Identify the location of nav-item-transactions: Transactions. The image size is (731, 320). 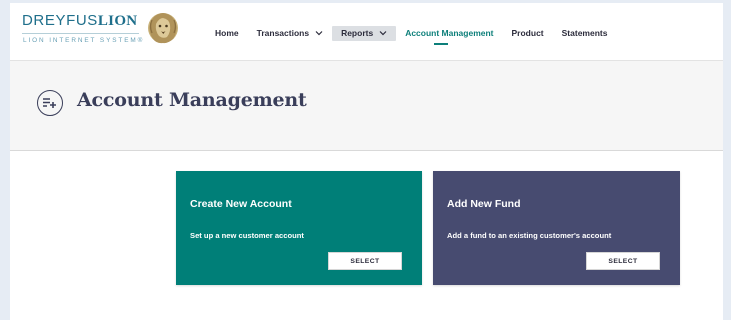
(290, 33).